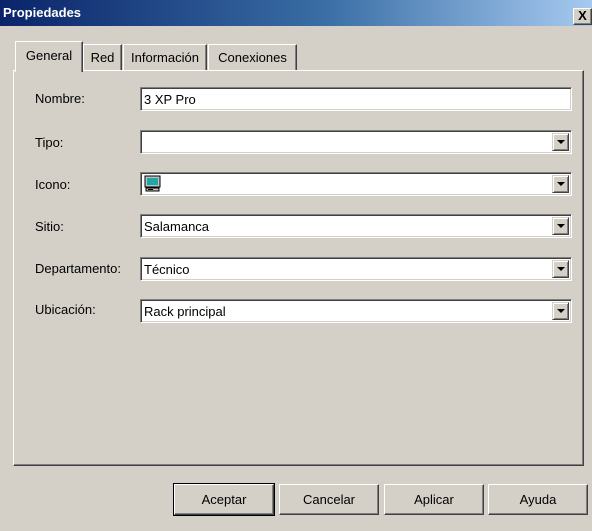 The width and height of the screenshot is (592, 531). I want to click on ubicacion-label: Ubicación:, so click(65, 309).